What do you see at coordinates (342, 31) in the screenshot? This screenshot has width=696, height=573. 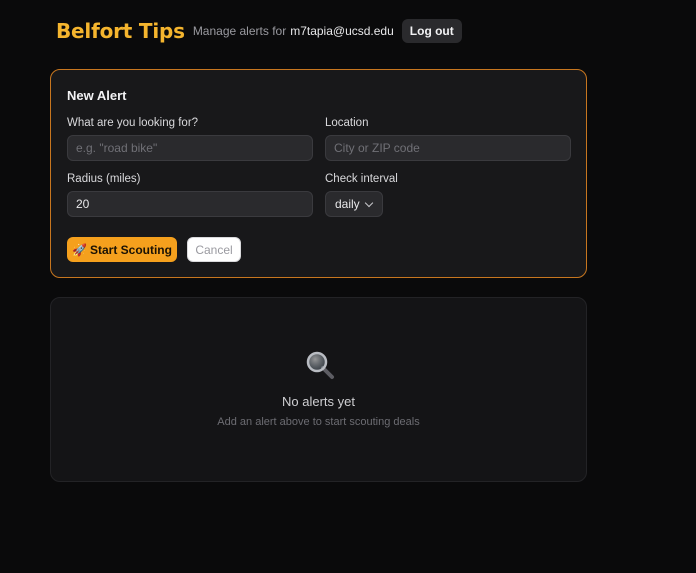 I see `user-email: m7tapia@ucsd.edu` at bounding box center [342, 31].